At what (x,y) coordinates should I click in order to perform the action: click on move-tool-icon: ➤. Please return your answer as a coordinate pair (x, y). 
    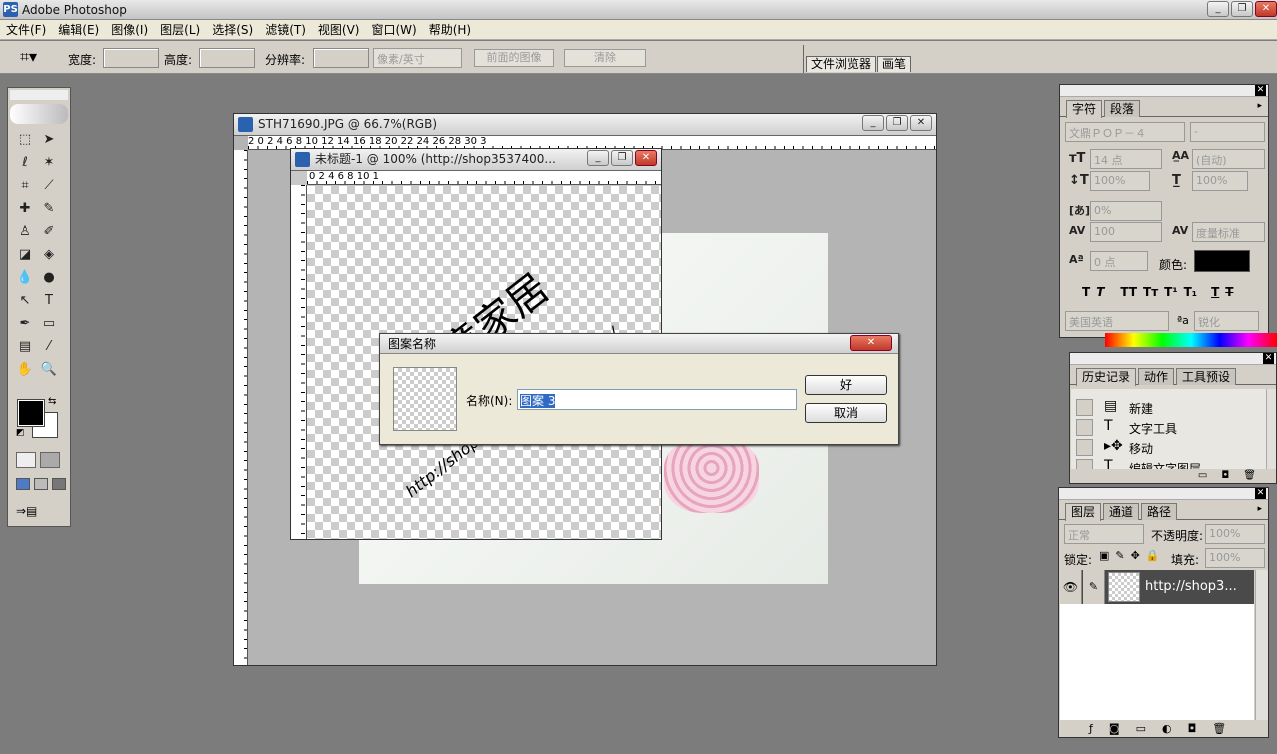
    Looking at the image, I should click on (49, 140).